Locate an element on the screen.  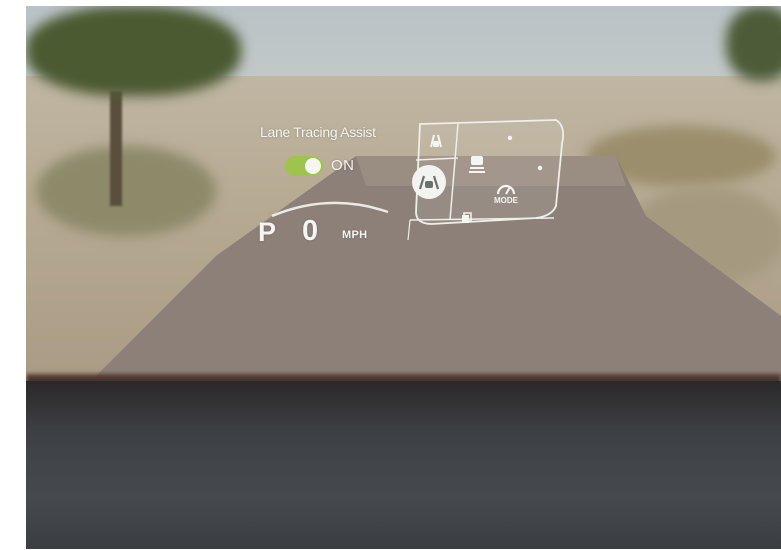
drive-mode-icon is located at coordinates (506, 188).